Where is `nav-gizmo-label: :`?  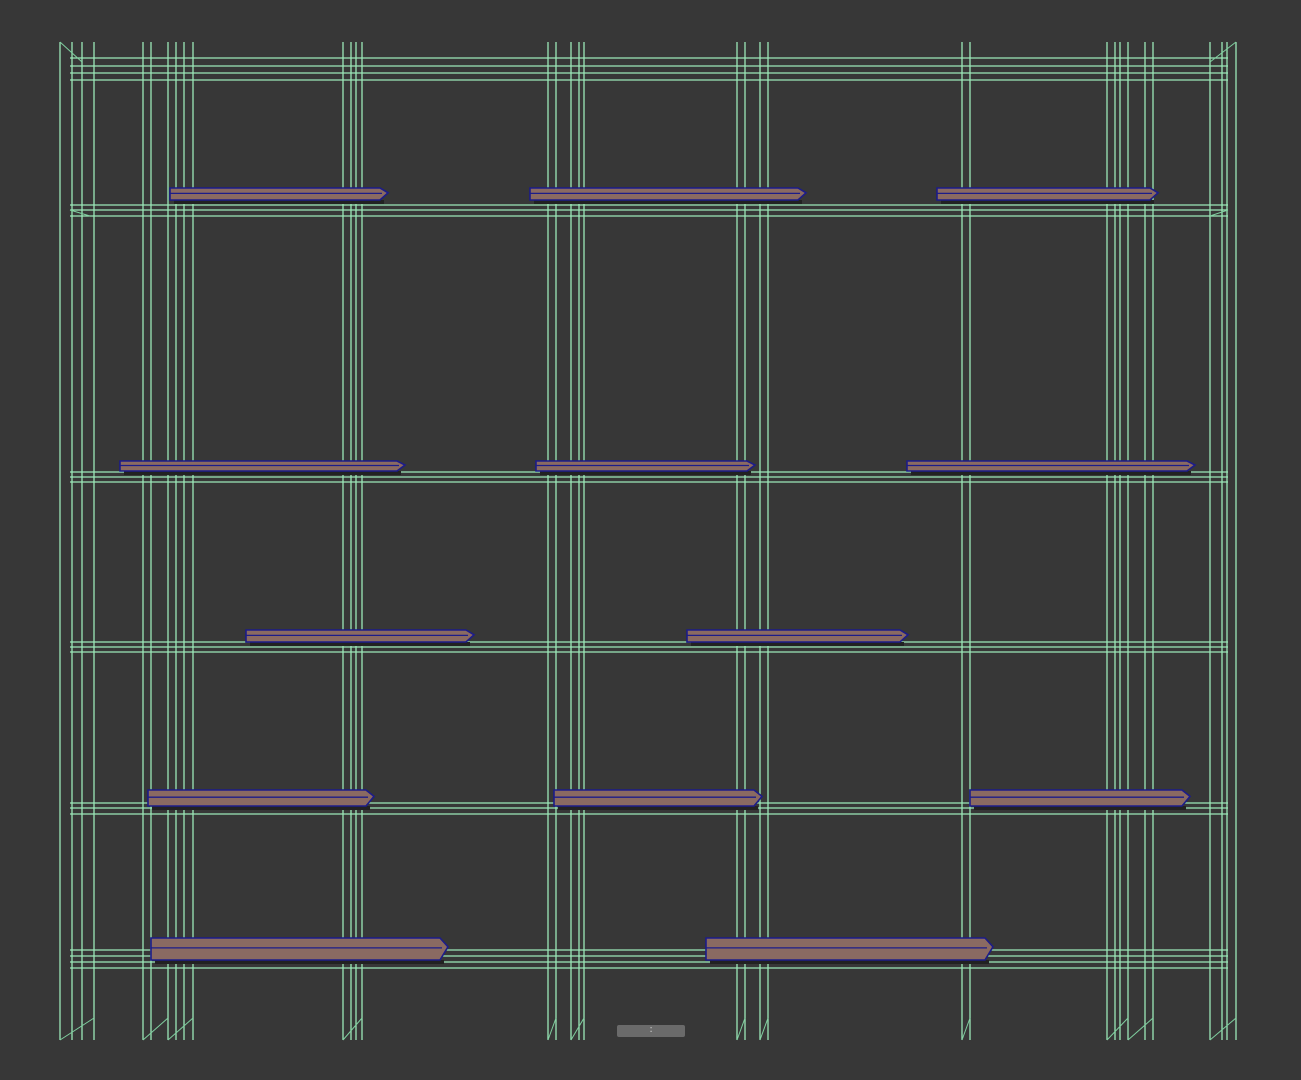 nav-gizmo-label: : is located at coordinates (651, 1029).